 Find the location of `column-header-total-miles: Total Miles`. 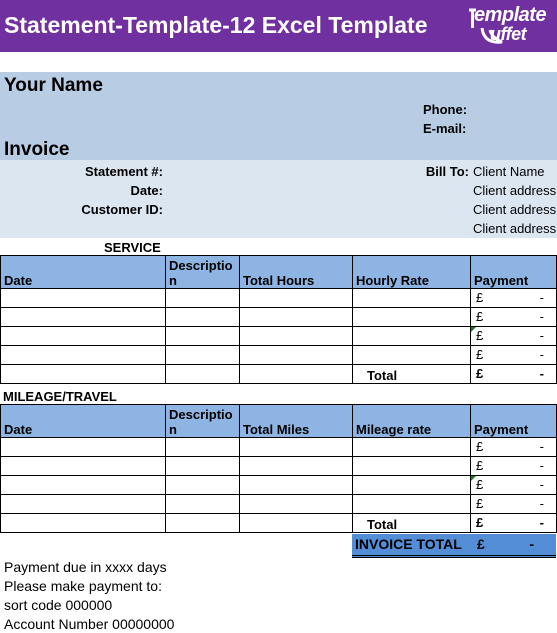

column-header-total-miles: Total Miles is located at coordinates (296, 421).